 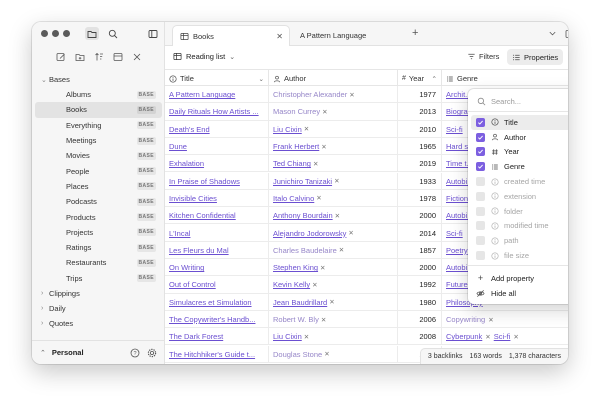 What do you see at coordinates (186, 267) in the screenshot?
I see `title-link: On Writing` at bounding box center [186, 267].